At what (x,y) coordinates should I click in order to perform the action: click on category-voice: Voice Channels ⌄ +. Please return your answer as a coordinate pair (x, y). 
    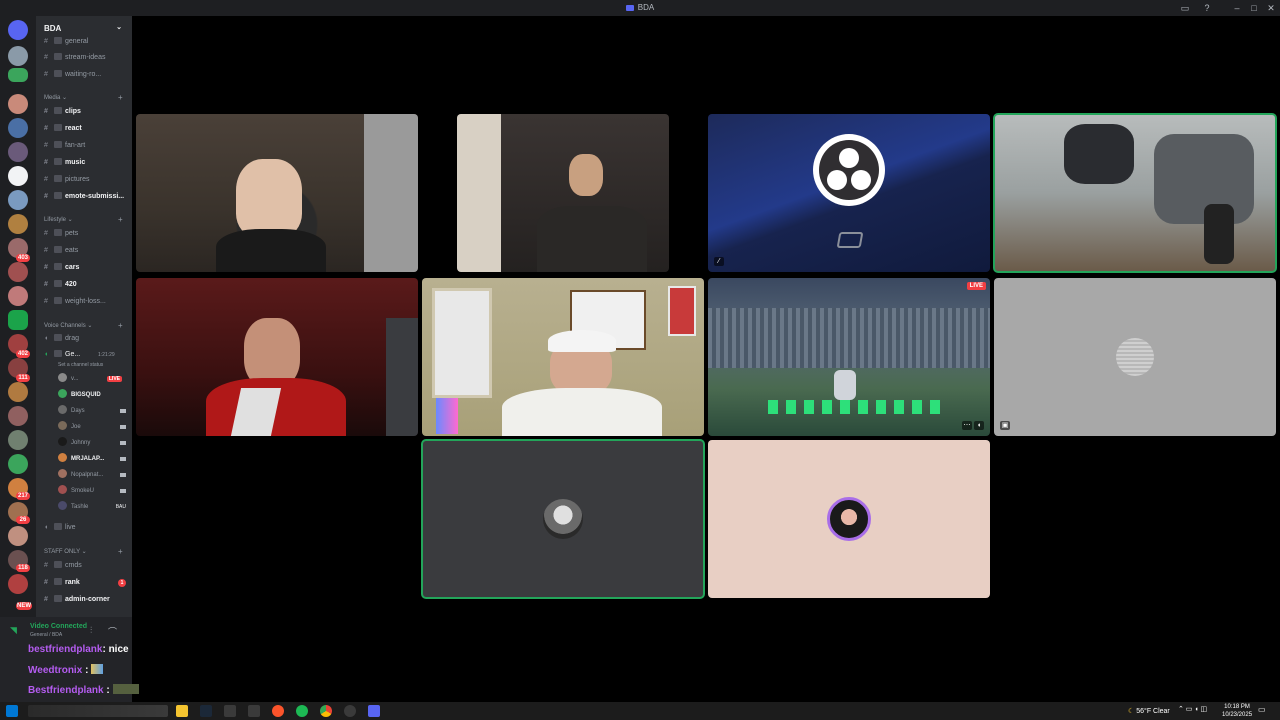
    Looking at the image, I should click on (83, 325).